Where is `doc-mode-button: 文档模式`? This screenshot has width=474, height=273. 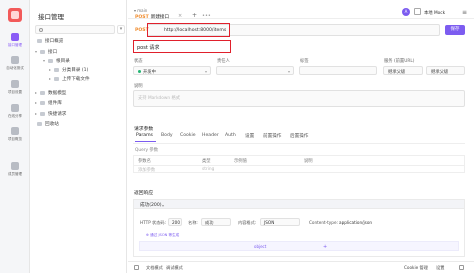
doc-mode-button: 文档模式 is located at coordinates (154, 268).